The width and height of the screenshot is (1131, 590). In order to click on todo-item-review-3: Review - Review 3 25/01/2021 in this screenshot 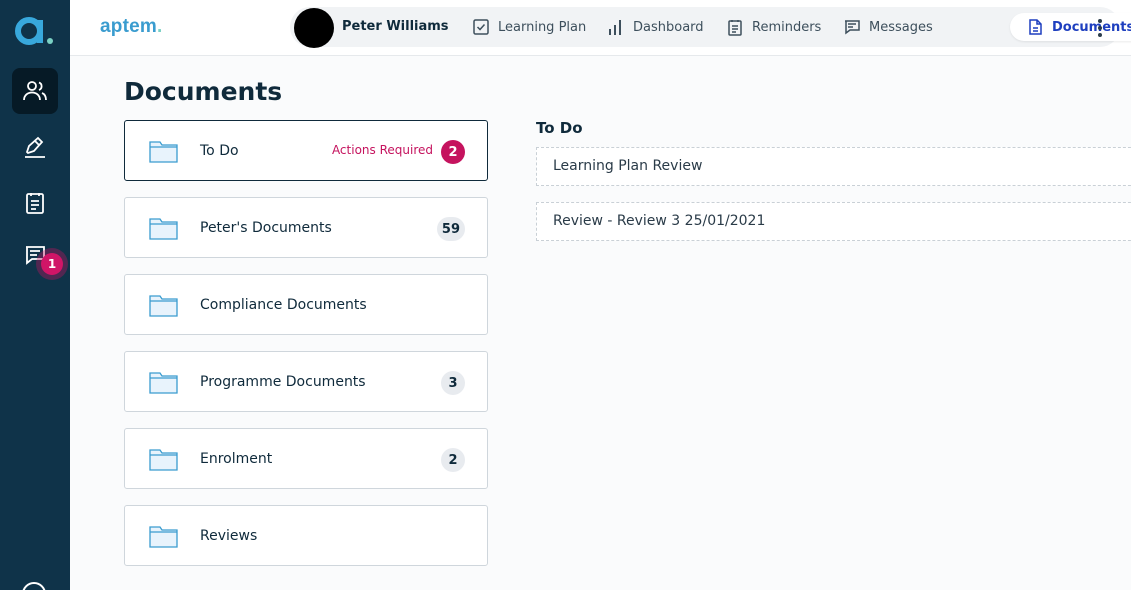, I will do `click(833, 221)`.